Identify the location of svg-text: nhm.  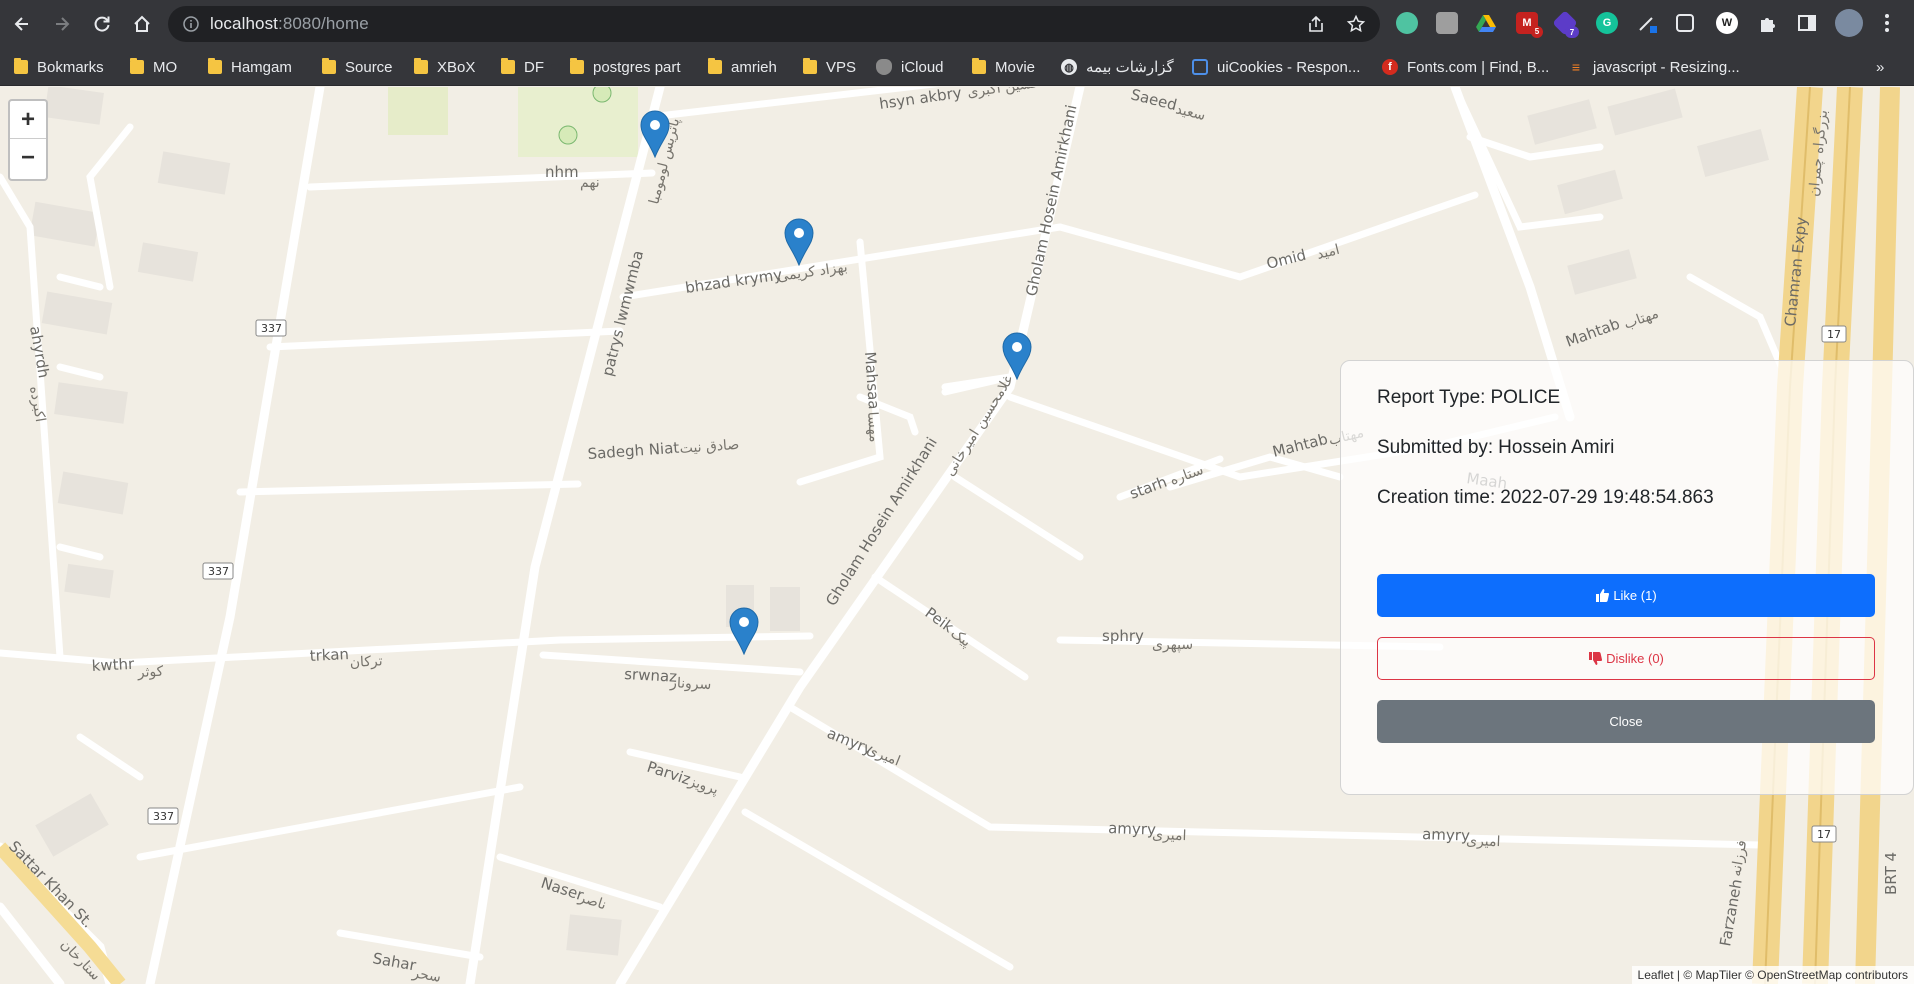
(562, 172).